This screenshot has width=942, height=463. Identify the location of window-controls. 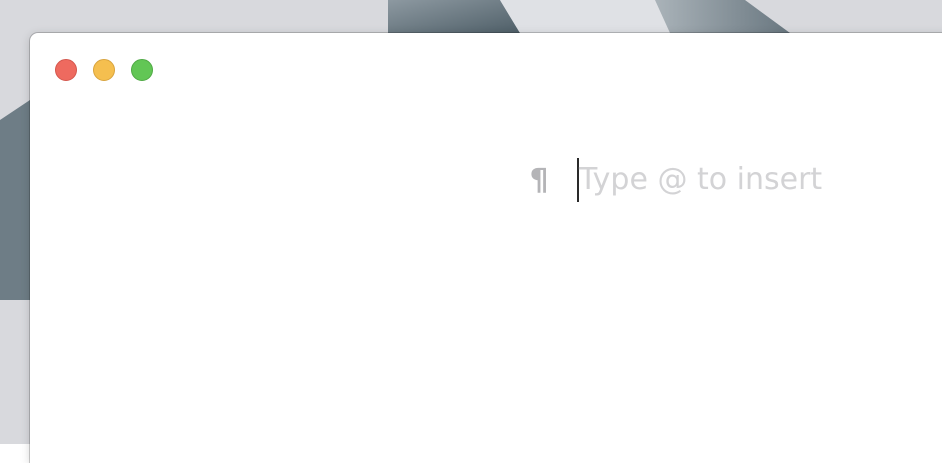
(104, 70).